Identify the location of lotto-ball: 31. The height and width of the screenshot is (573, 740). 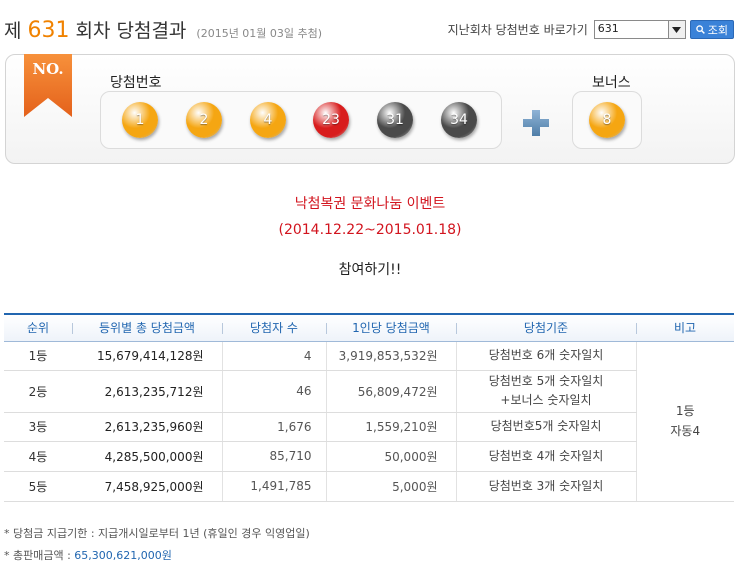
(395, 120).